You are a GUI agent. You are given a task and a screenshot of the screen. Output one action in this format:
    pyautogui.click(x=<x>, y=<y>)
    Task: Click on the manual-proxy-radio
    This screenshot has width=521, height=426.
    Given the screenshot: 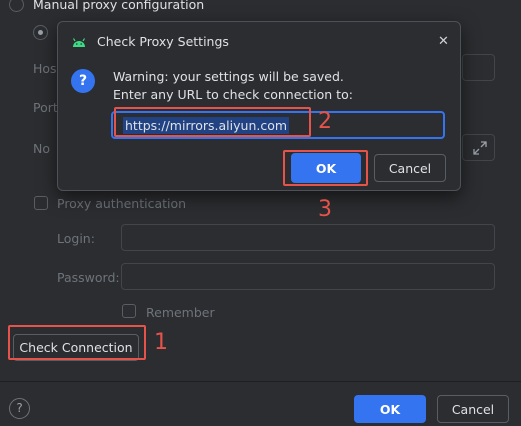 What is the action you would take?
    pyautogui.click(x=16, y=6)
    